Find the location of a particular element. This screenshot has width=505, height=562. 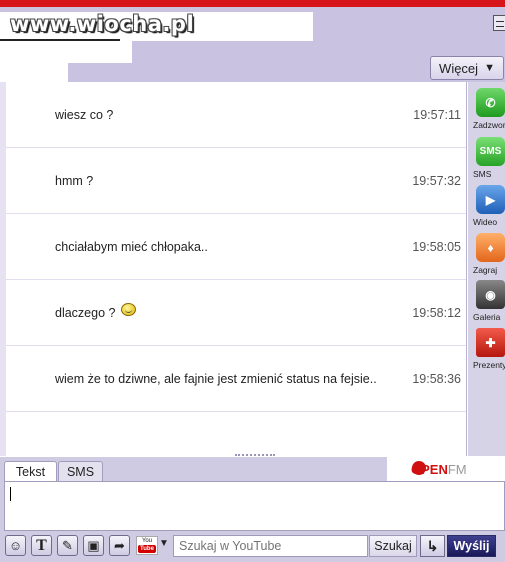

share-button: ➦ is located at coordinates (119, 545).